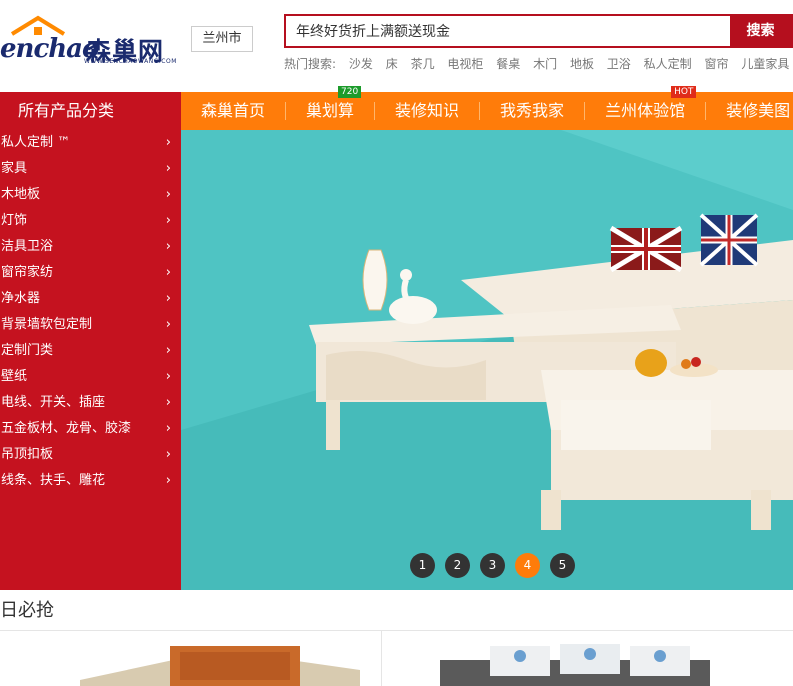 Image resolution: width=793 pixels, height=686 pixels. I want to click on category-label: 私人定制 ™, so click(36, 142).